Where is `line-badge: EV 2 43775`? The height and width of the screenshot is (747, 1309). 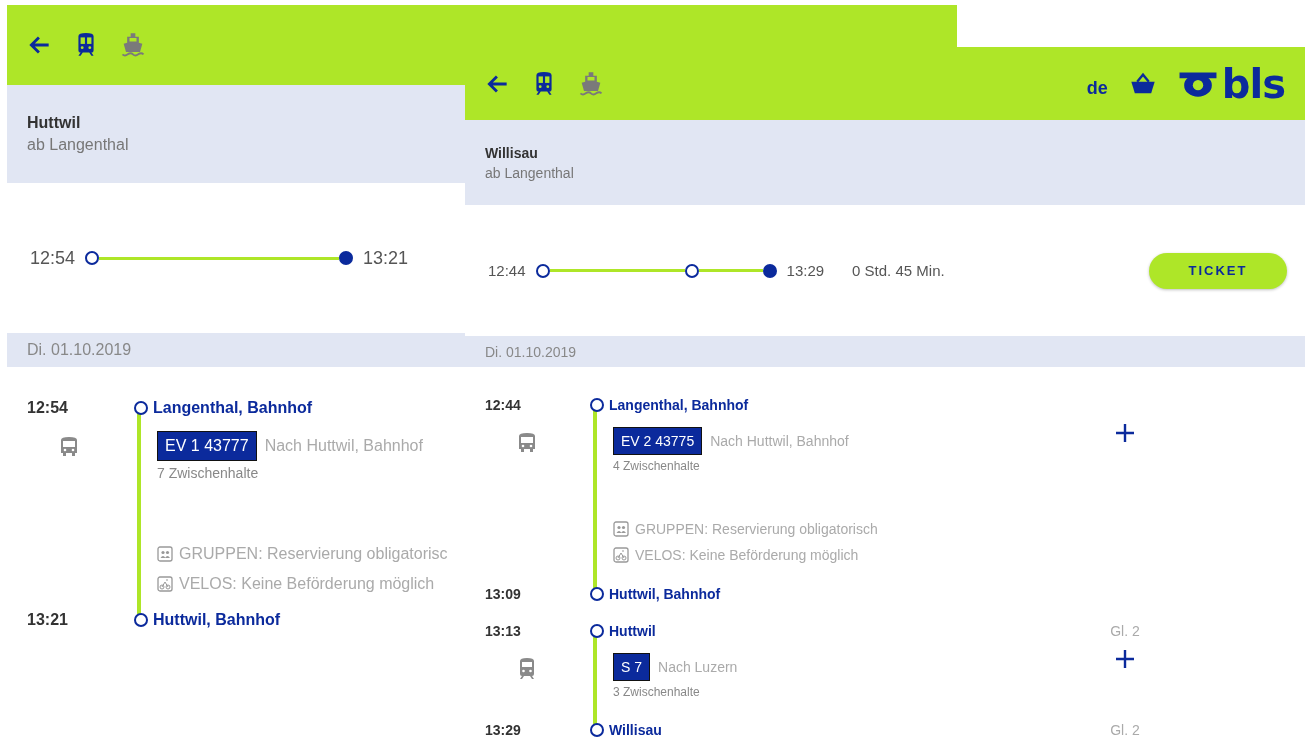 line-badge: EV 2 43775 is located at coordinates (658, 441).